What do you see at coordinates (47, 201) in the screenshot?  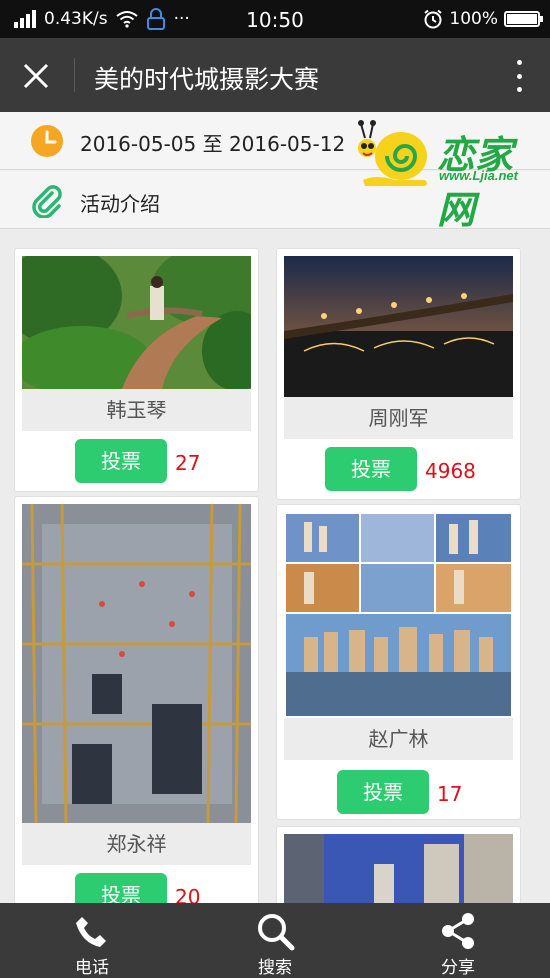 I see `paperclip-icon` at bounding box center [47, 201].